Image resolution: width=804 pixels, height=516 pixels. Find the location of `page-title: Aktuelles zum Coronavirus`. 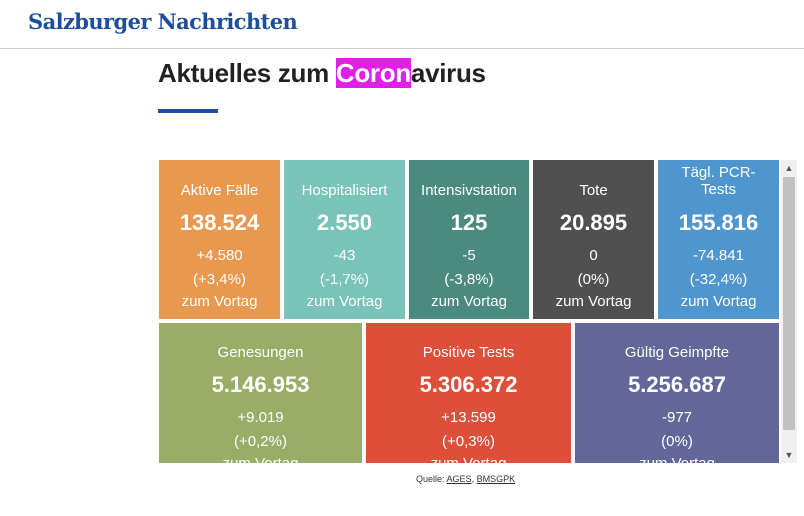

page-title: Aktuelles zum Coronavirus is located at coordinates (322, 73).